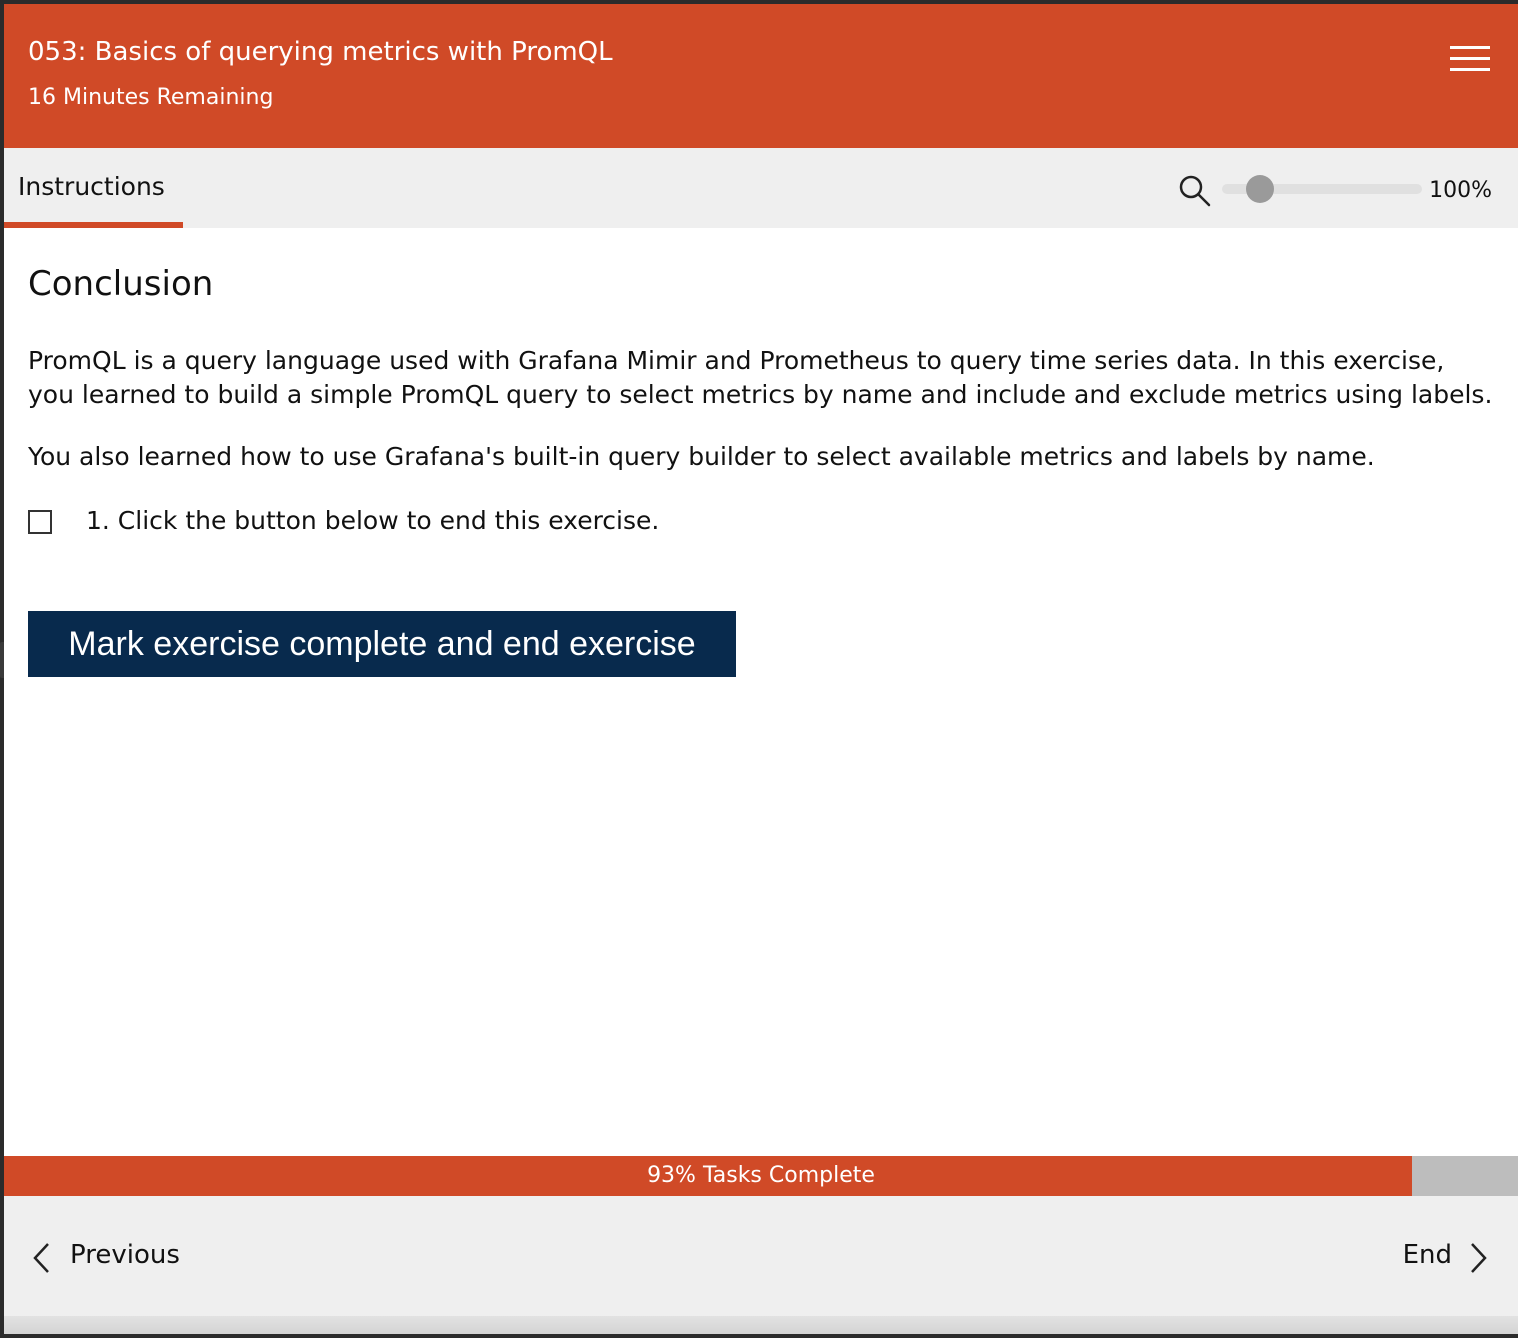 This screenshot has width=1518, height=1338. I want to click on task-checkbox, so click(40, 522).